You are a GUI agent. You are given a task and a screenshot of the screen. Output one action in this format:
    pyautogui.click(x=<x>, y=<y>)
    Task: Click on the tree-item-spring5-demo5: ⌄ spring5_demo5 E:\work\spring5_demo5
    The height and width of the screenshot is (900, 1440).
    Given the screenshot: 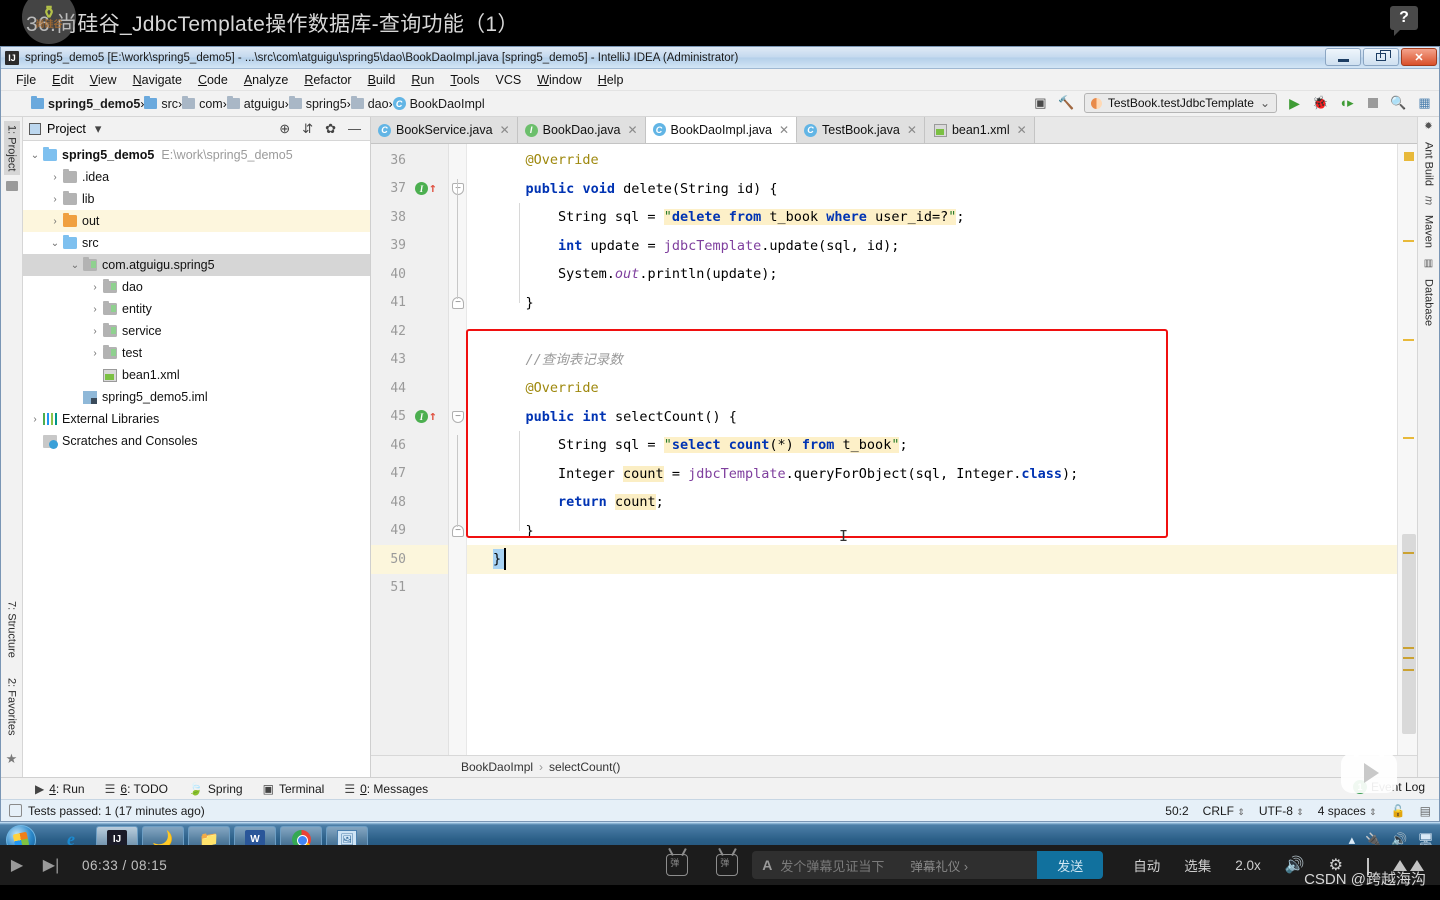 What is the action you would take?
    pyautogui.click(x=196, y=155)
    